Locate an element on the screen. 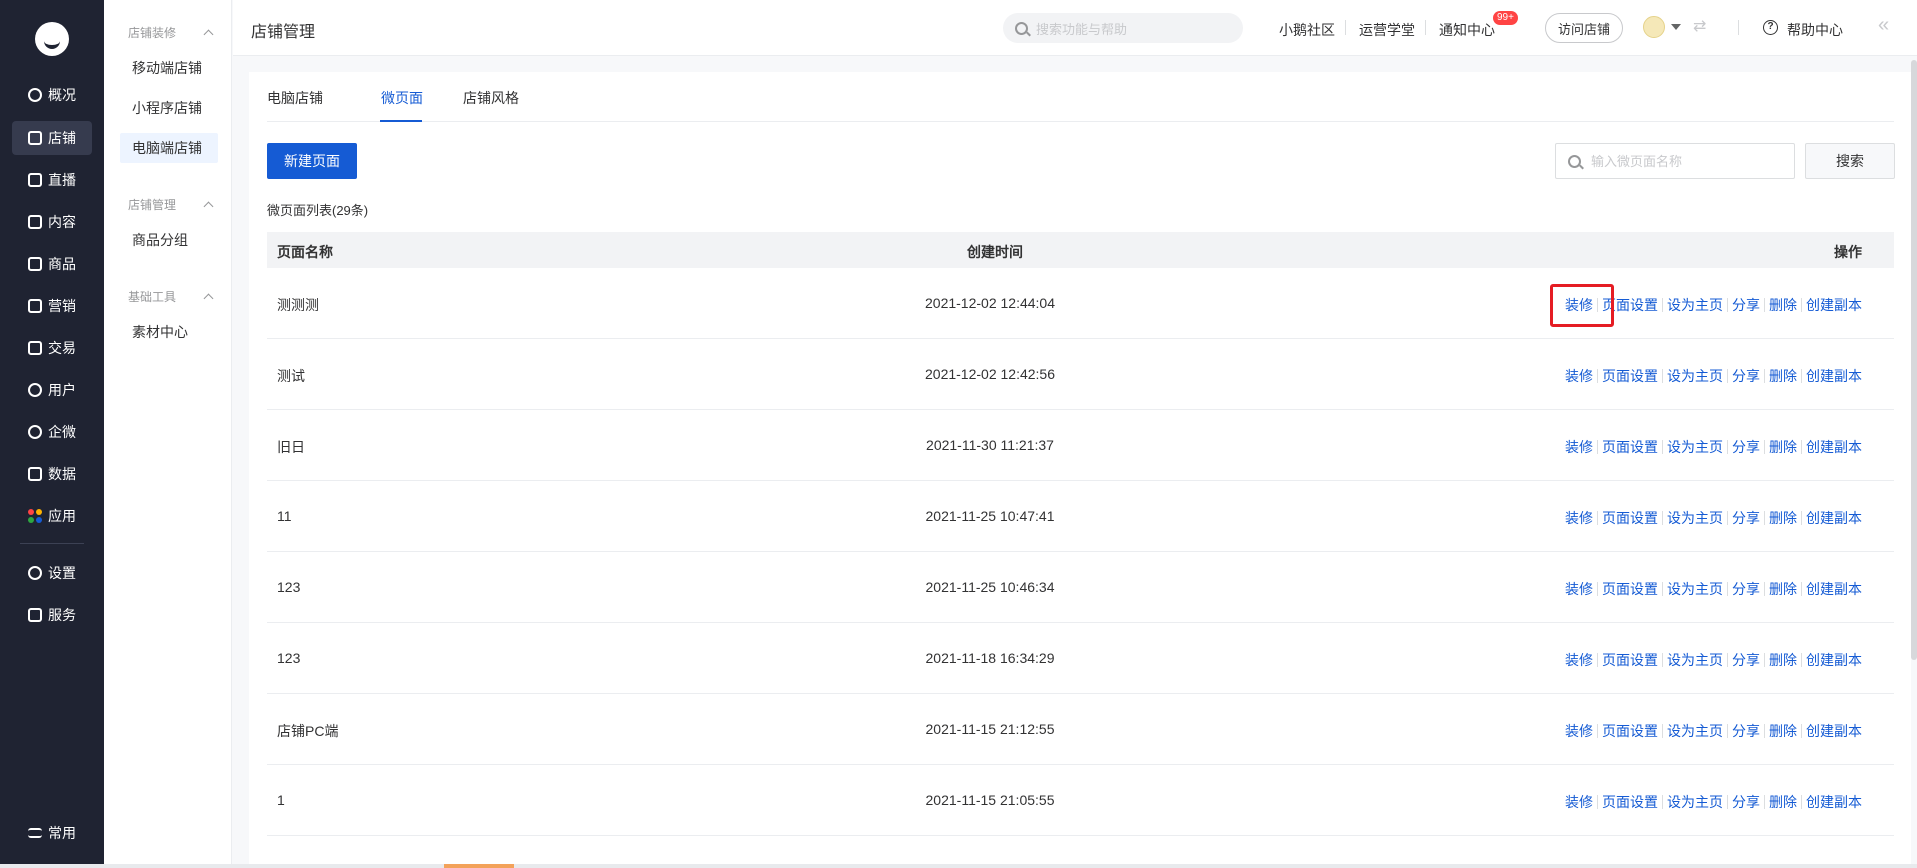 The height and width of the screenshot is (868, 1917). created-time-cell: 2021-11-25 10:47:41 is located at coordinates (990, 516).